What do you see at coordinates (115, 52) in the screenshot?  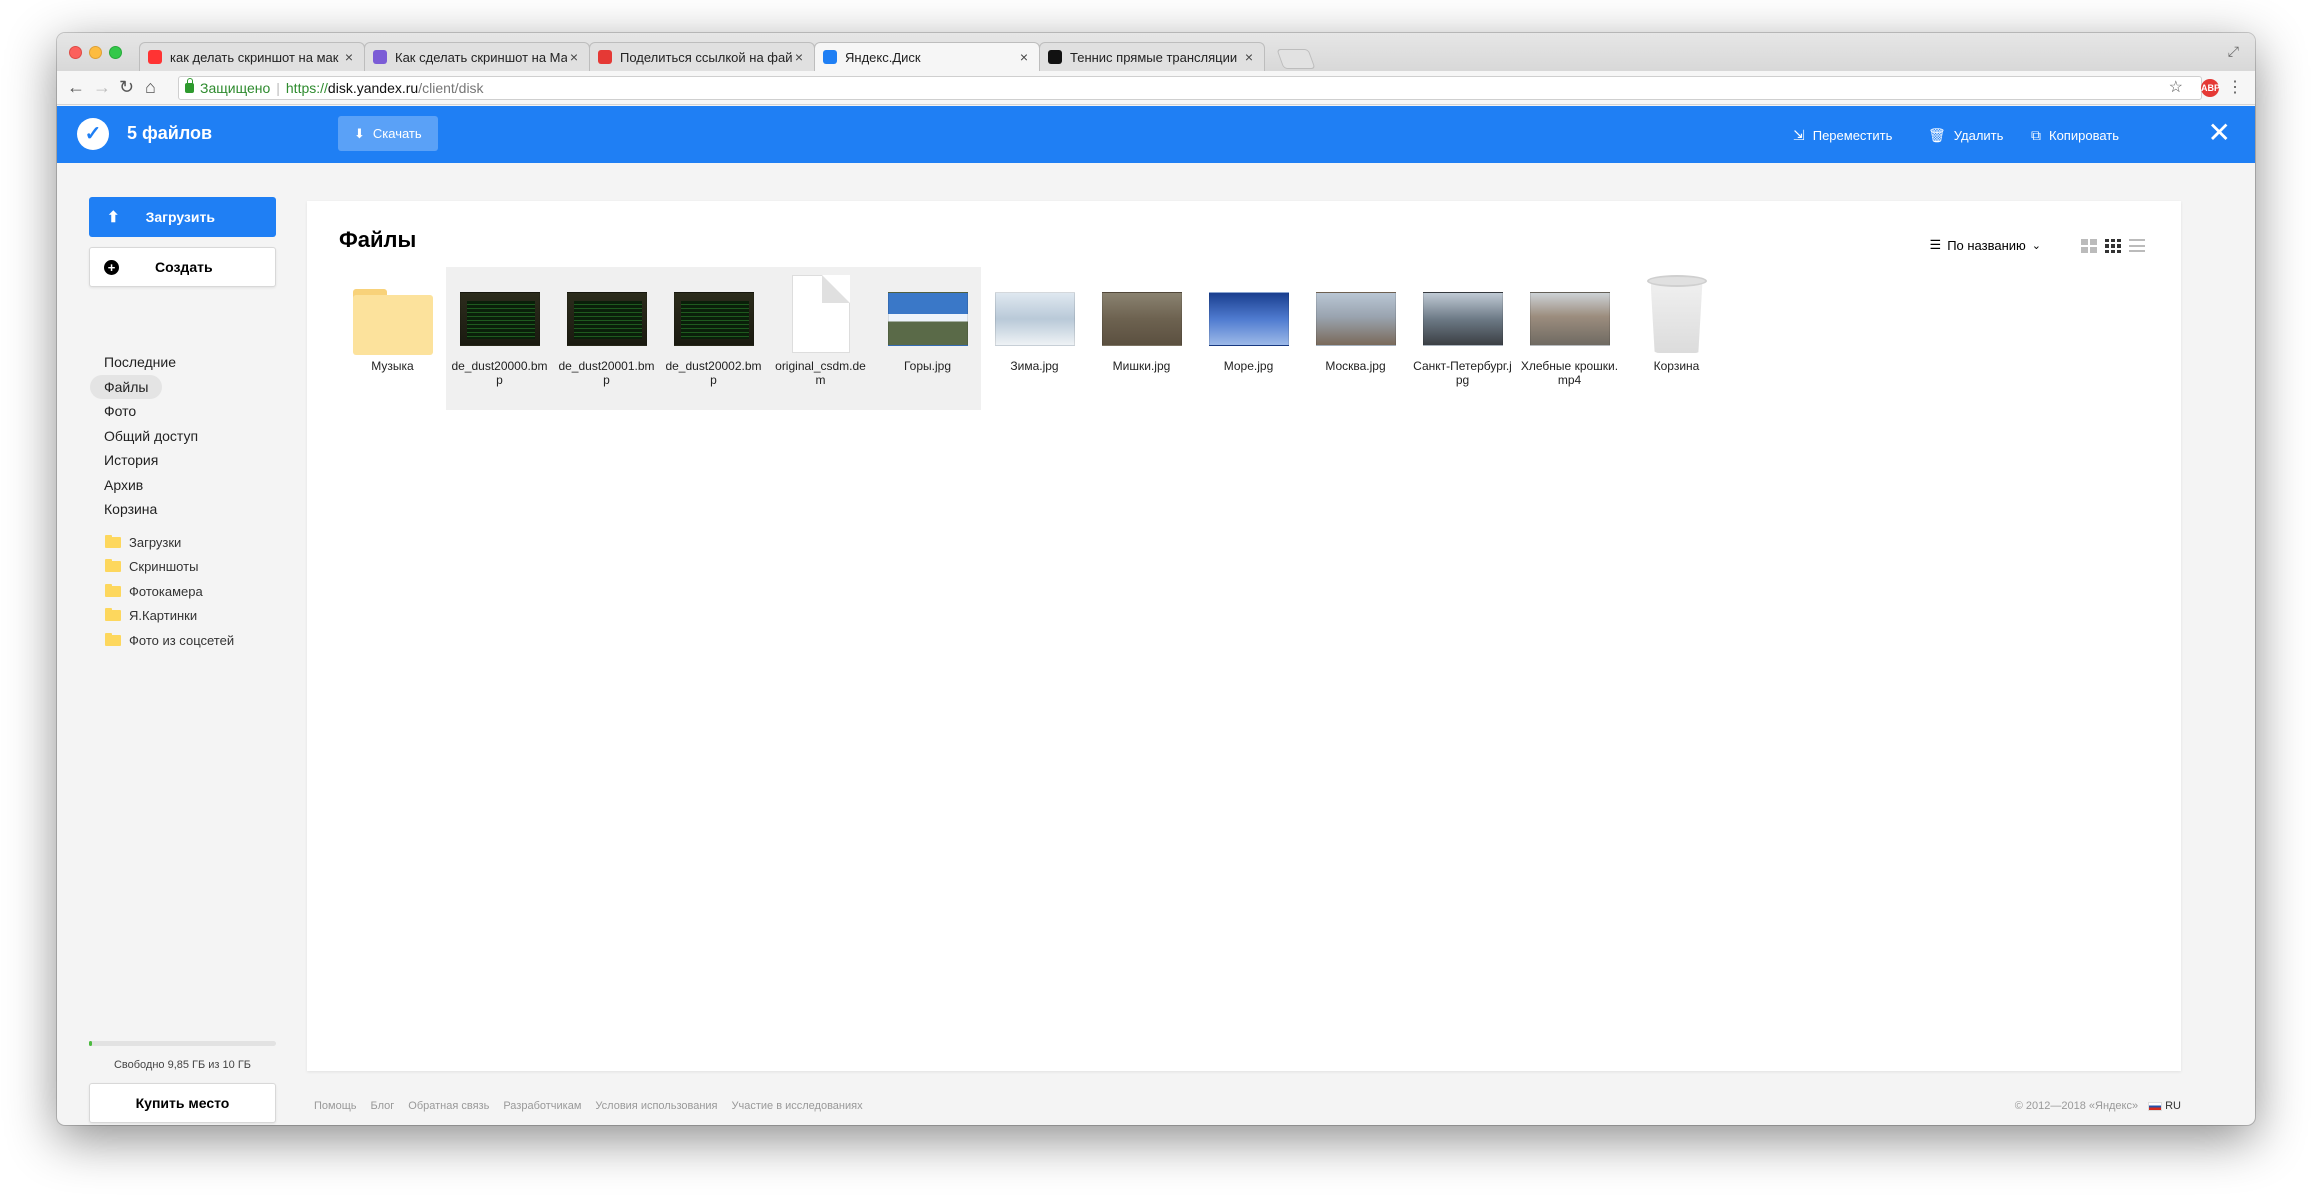 I see `zoom-window-button` at bounding box center [115, 52].